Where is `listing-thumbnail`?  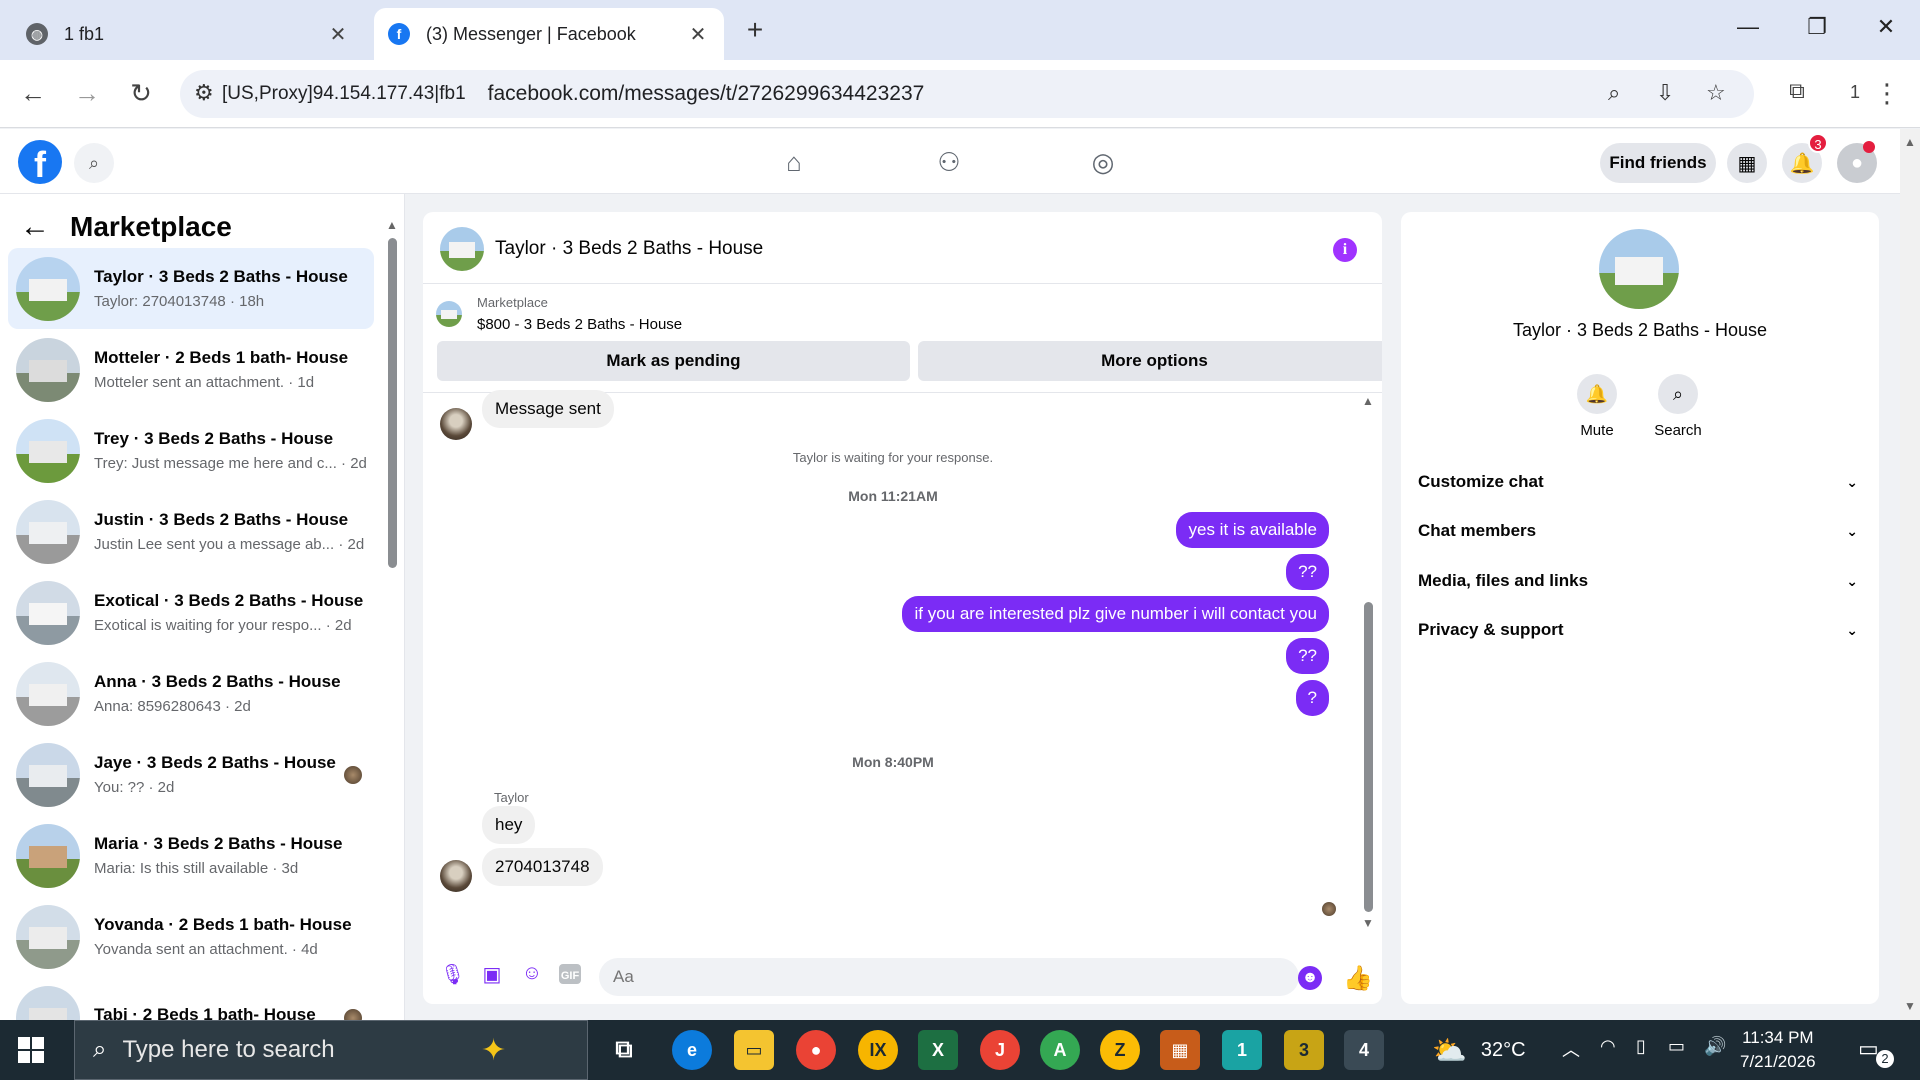 listing-thumbnail is located at coordinates (449, 314).